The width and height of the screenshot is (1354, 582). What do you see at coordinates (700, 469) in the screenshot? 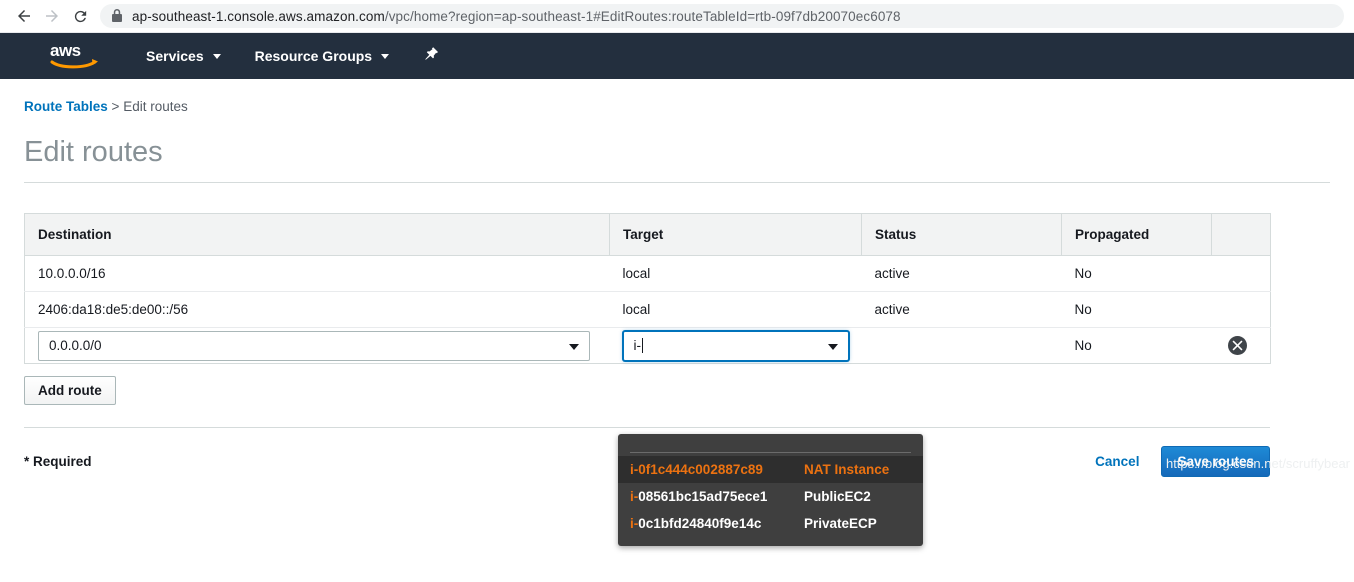
I see `autocomplete-option-id-rest: 0f1c444c002887c89` at bounding box center [700, 469].